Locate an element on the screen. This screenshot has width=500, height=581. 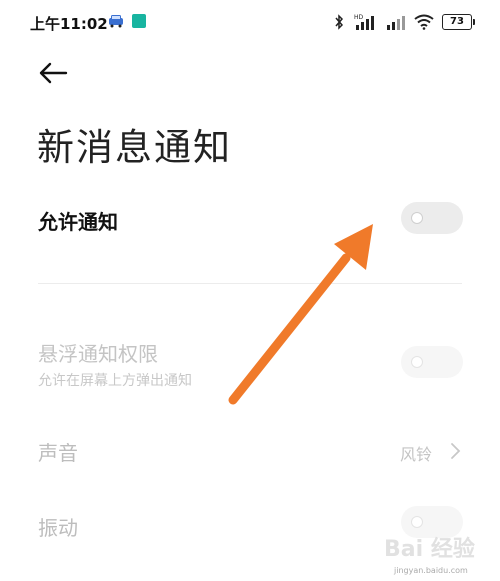
sound-value: 风铃 is located at coordinates (415, 454).